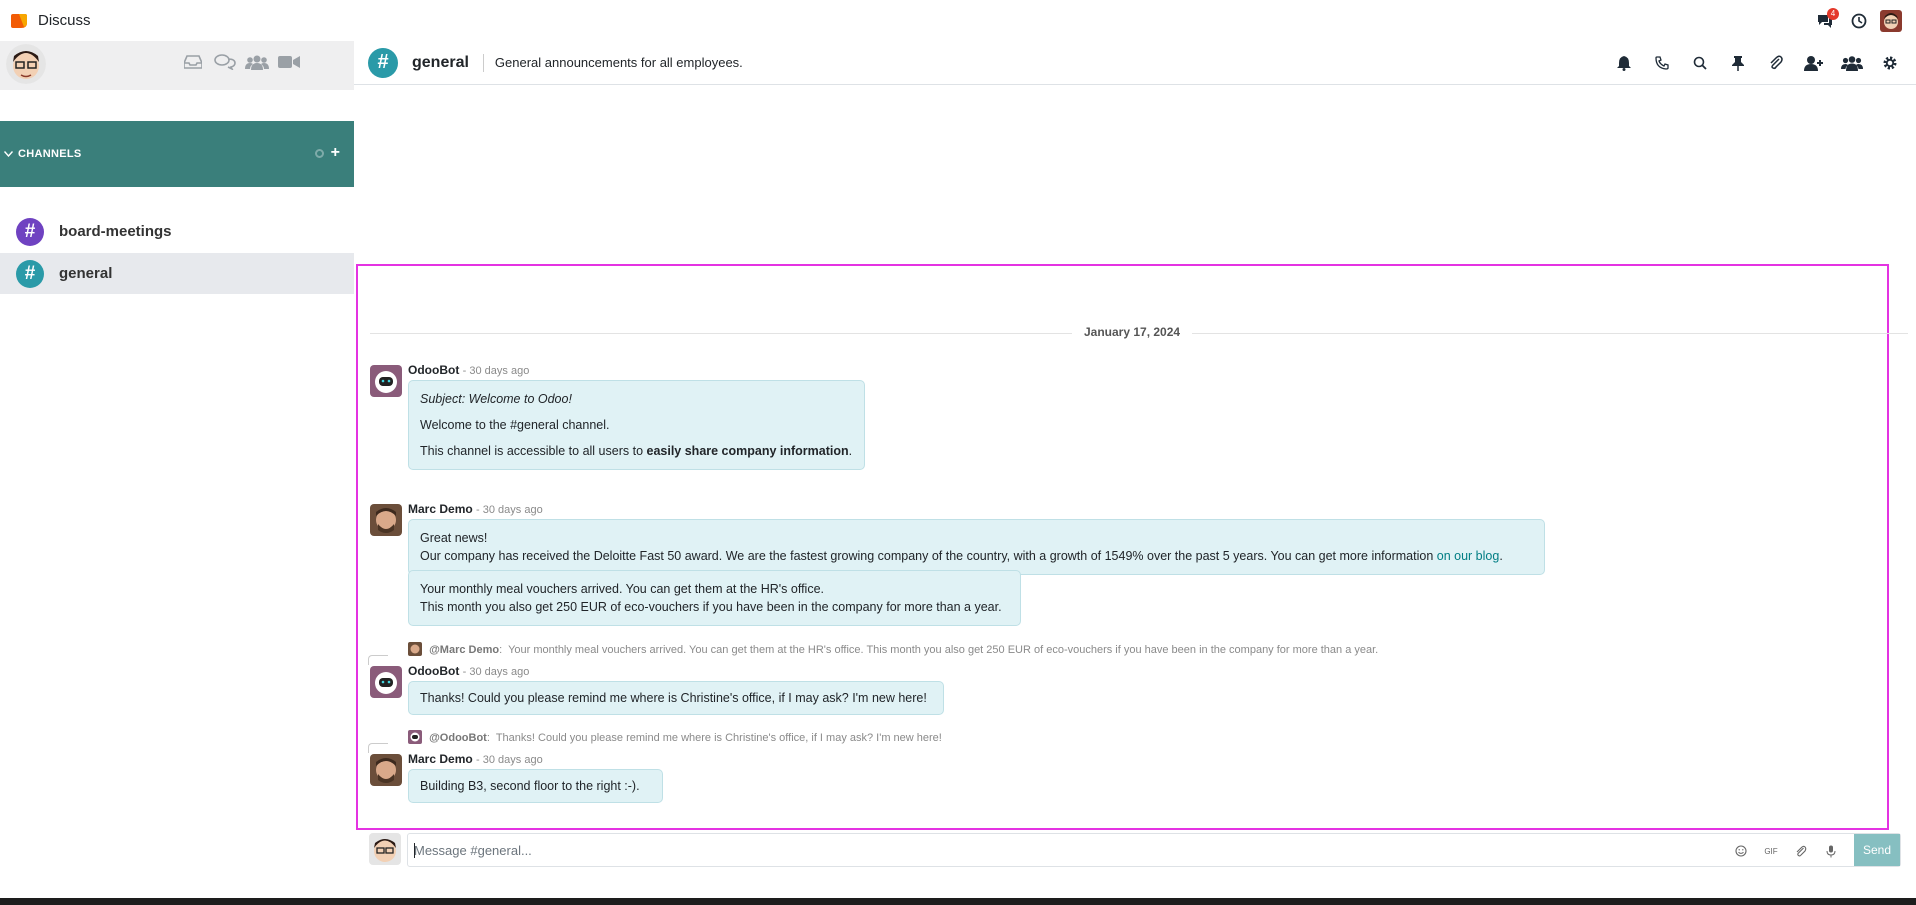  Describe the element at coordinates (1831, 851) in the screenshot. I see `microphone-icon` at that location.